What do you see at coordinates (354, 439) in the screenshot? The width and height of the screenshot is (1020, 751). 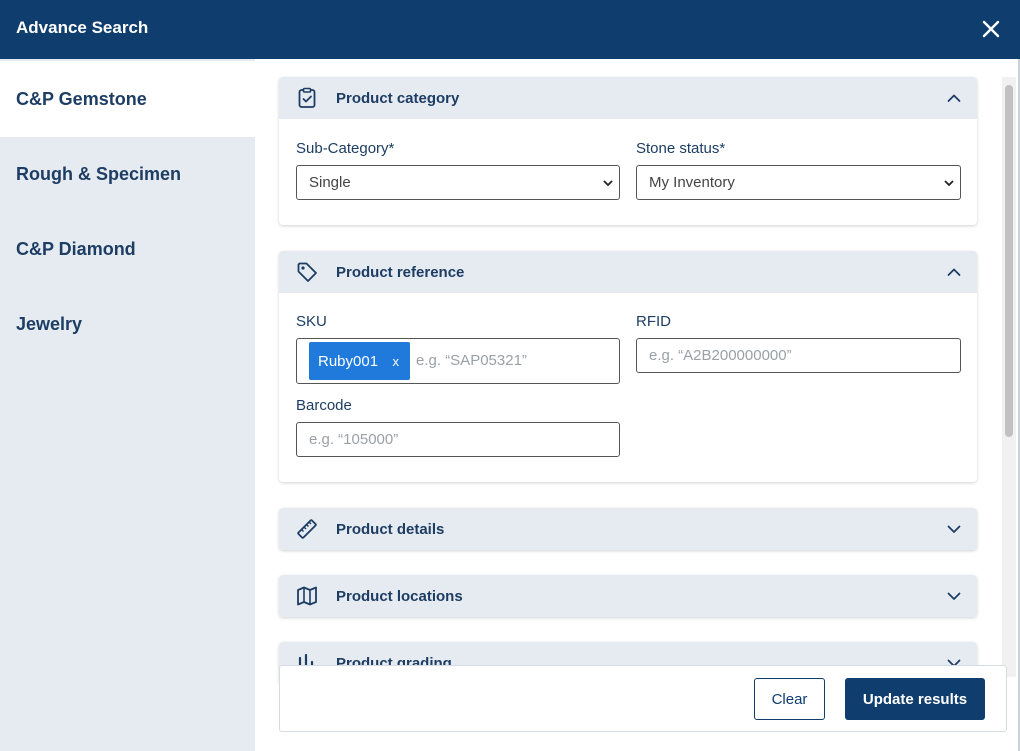 I see `barcode-placeholder: e.g. “105000”` at bounding box center [354, 439].